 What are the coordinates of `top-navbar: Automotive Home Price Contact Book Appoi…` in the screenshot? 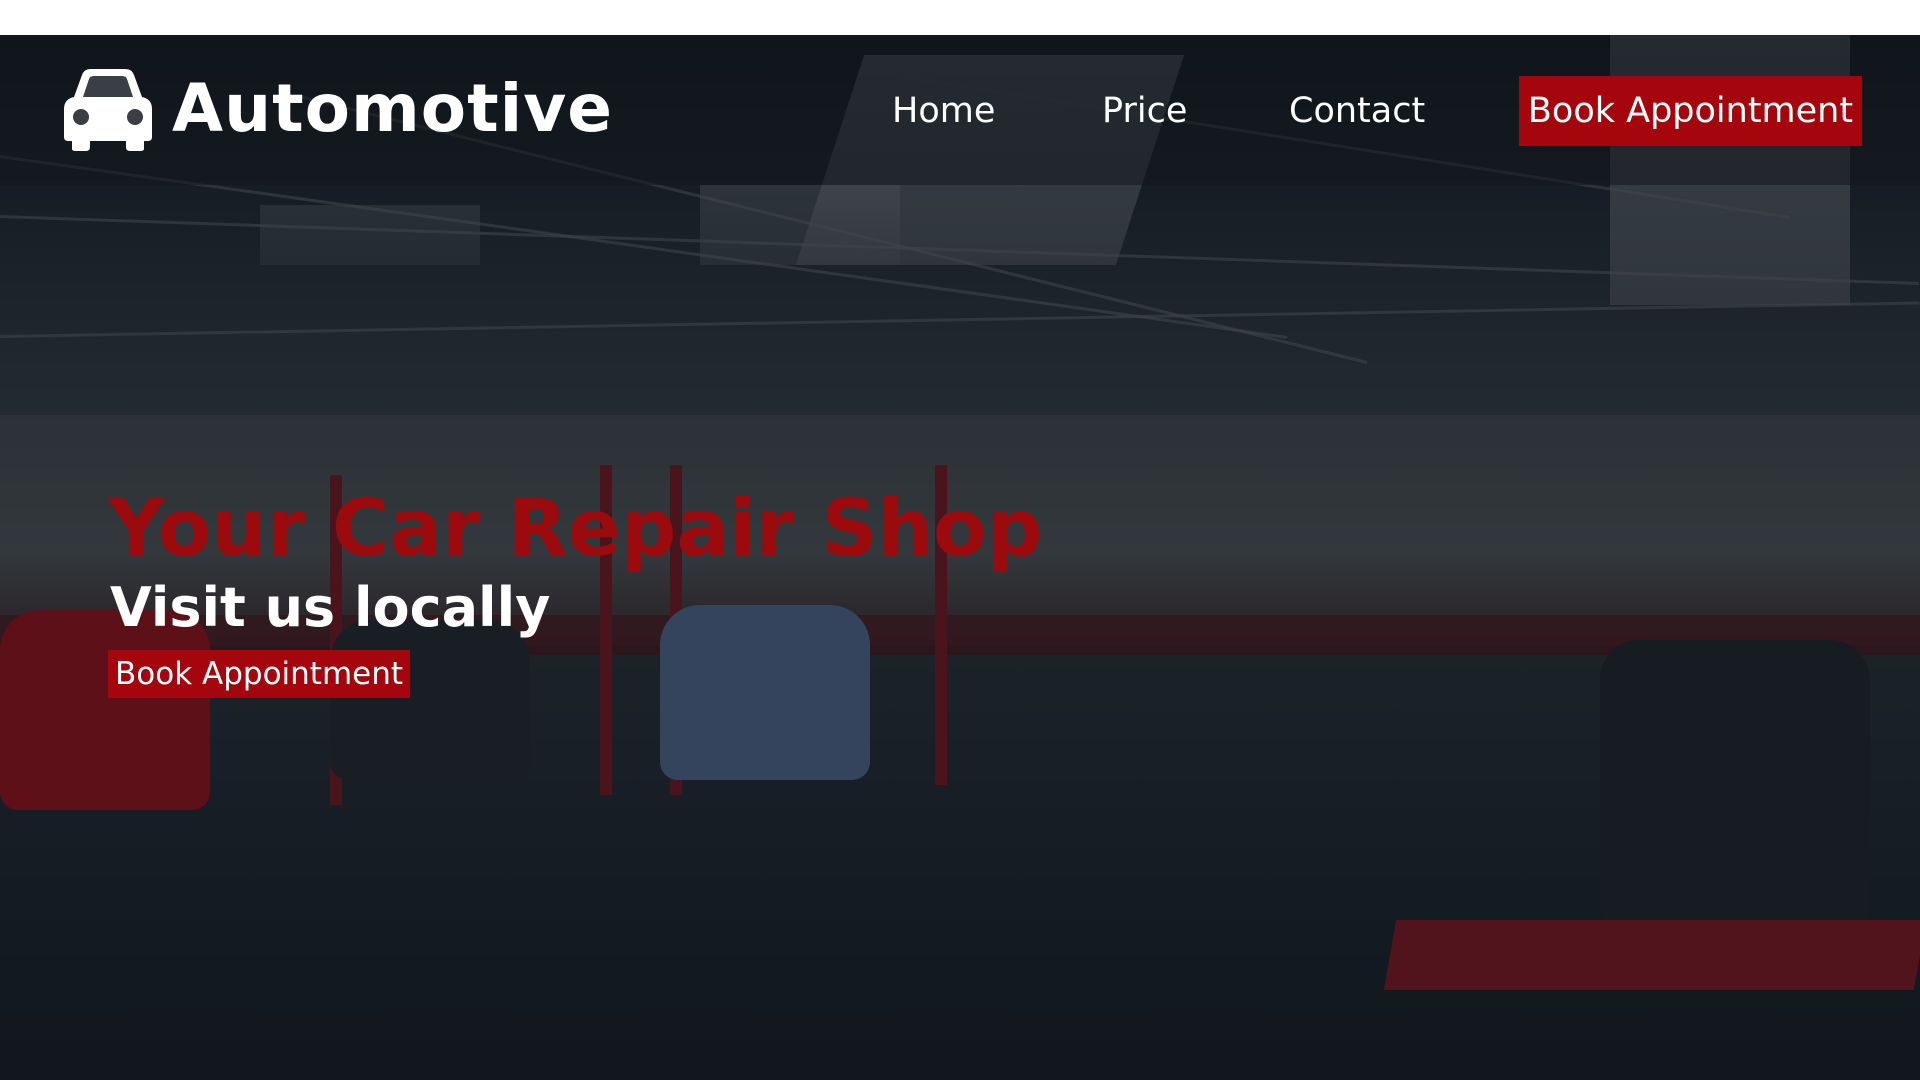 It's located at (960, 110).